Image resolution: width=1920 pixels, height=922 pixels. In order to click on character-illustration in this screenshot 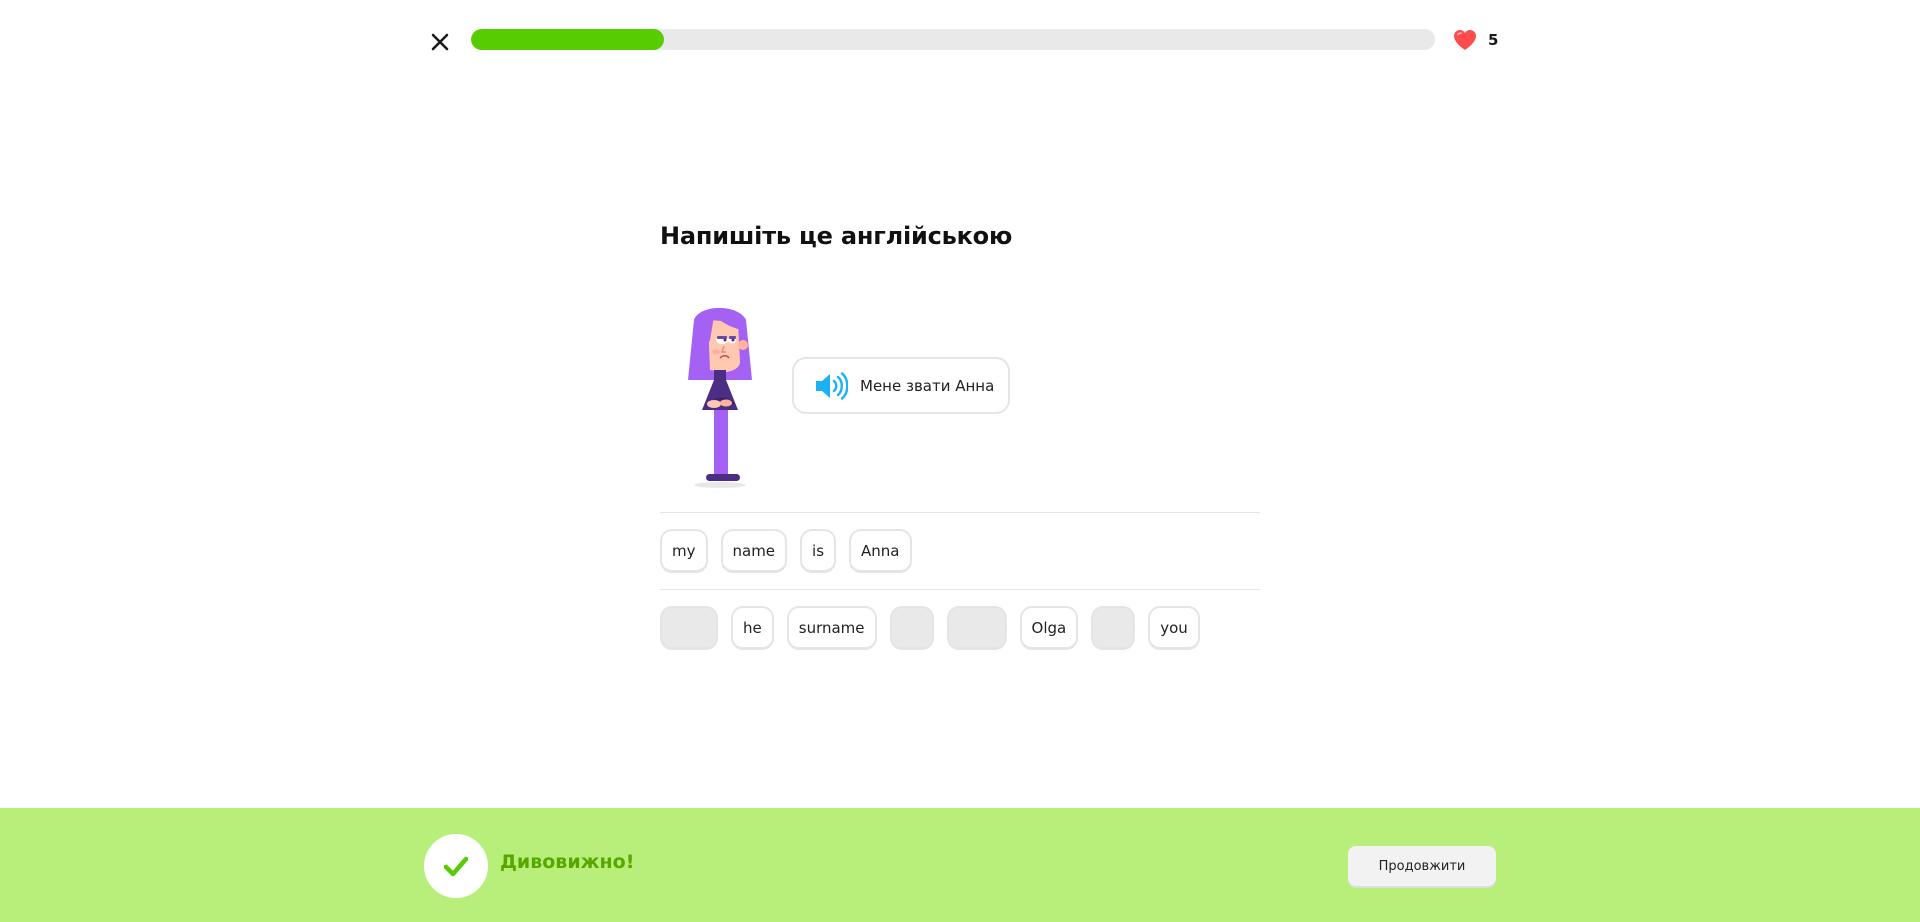, I will do `click(720, 395)`.